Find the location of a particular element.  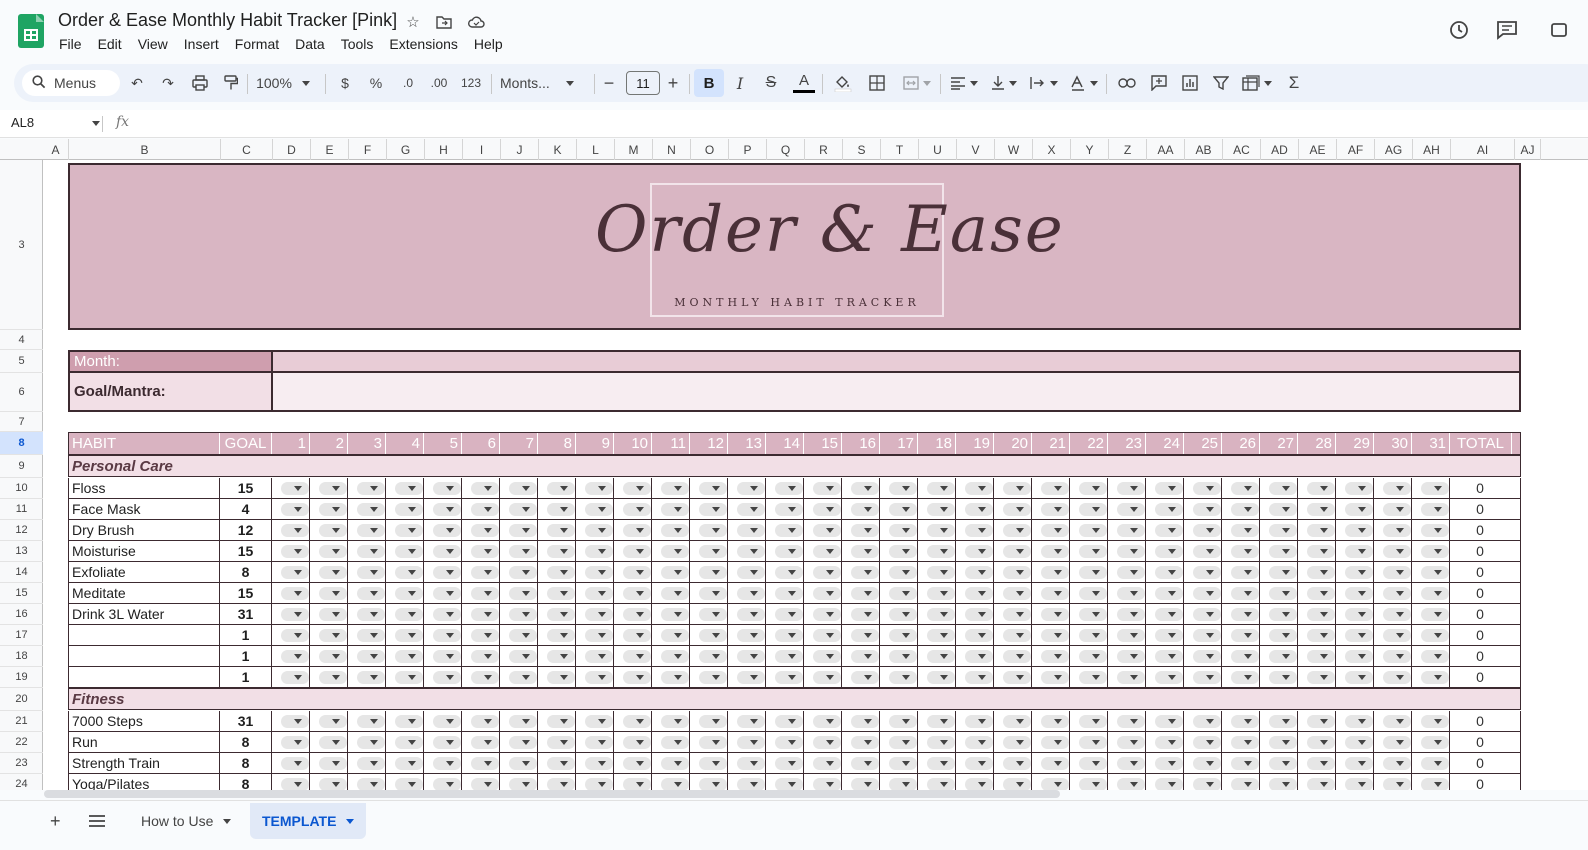

habit-name-cell: Exfoliate is located at coordinates (144, 572).